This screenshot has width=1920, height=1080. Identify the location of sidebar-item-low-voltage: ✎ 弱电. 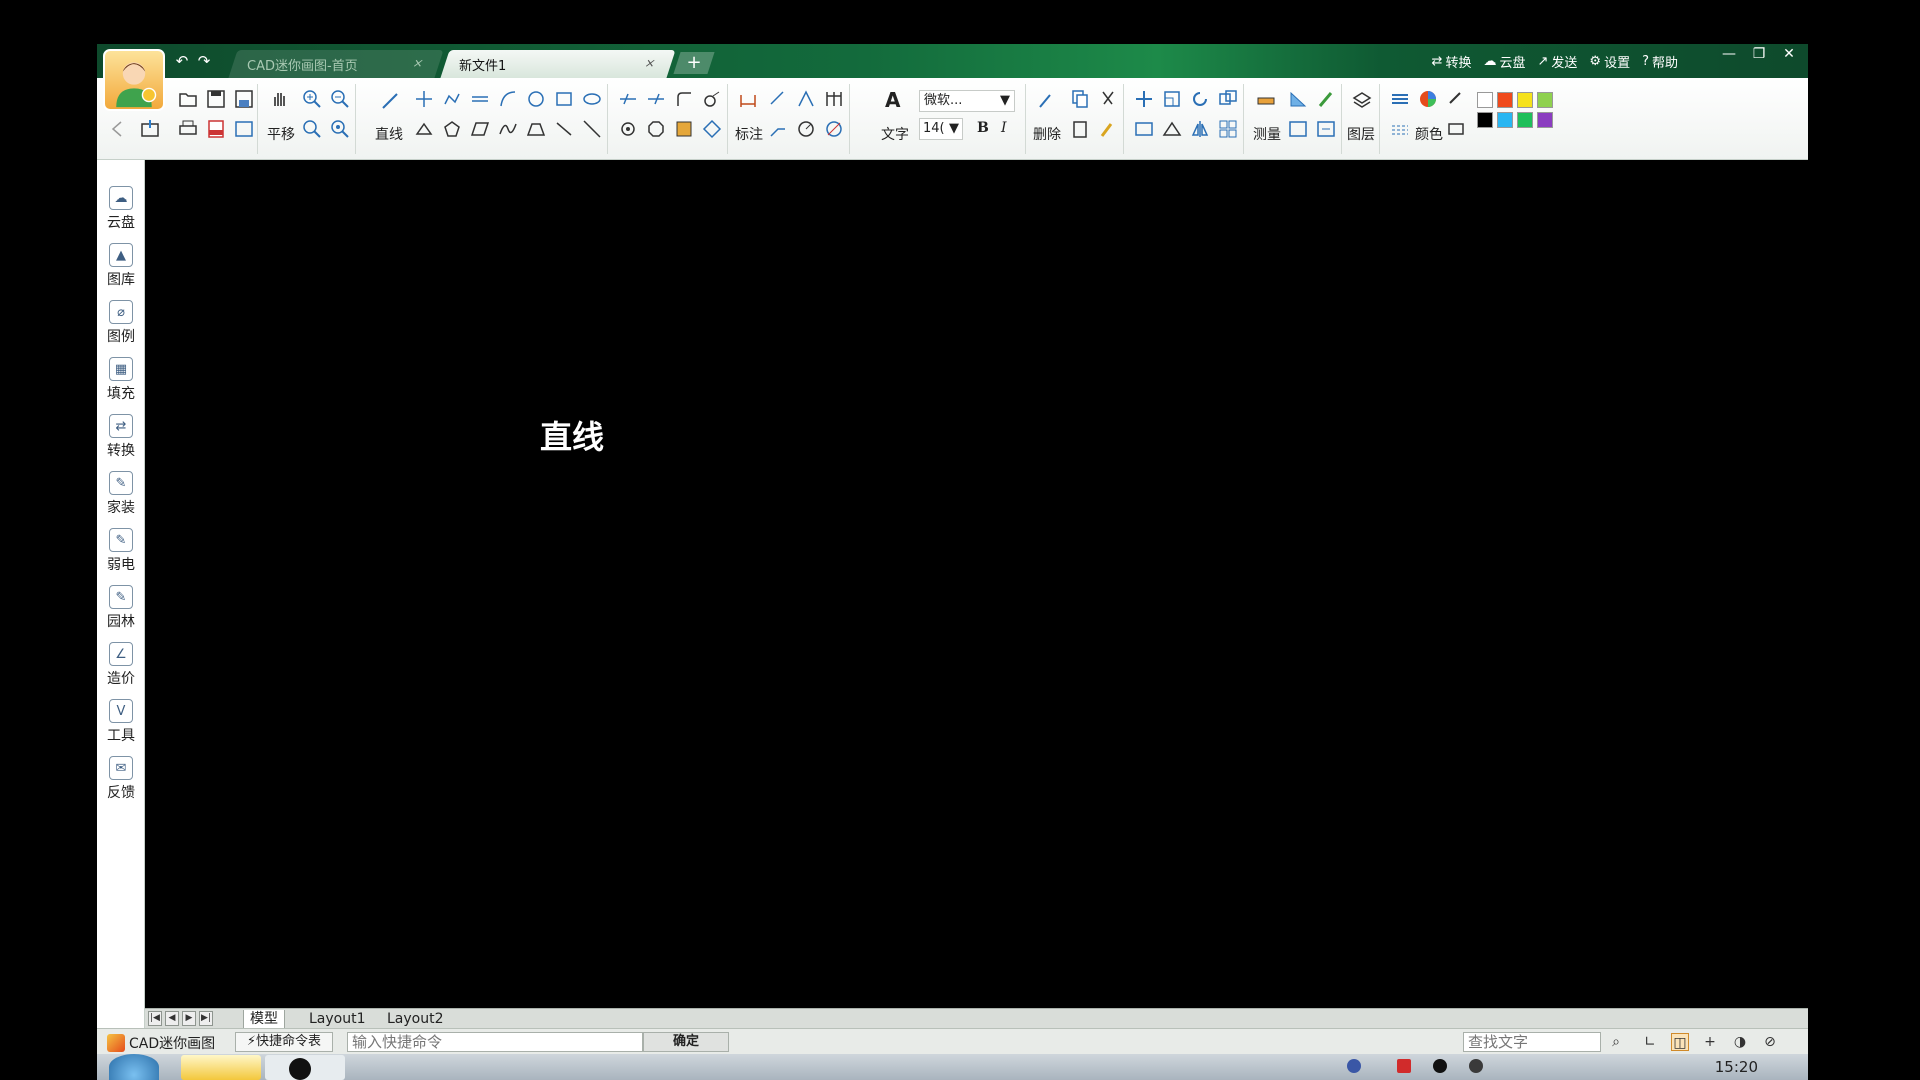
(121, 552).